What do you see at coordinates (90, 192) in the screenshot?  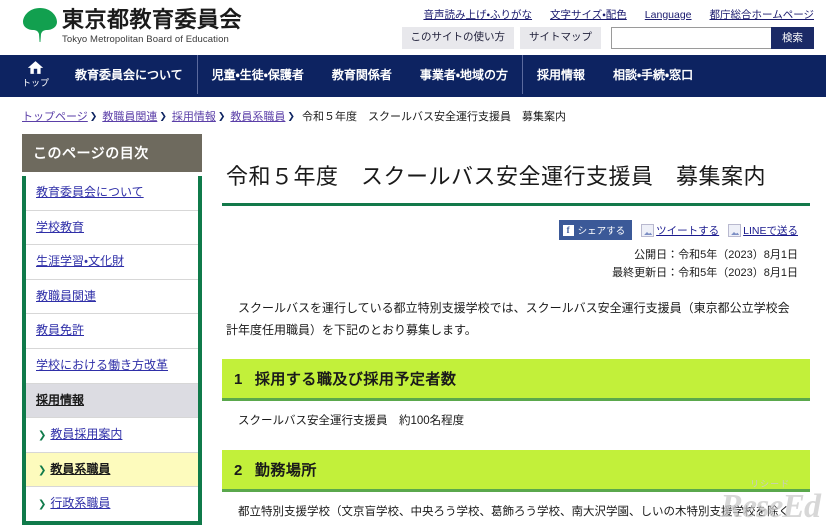 I see `sidebar-item-label: 教育委員会について` at bounding box center [90, 192].